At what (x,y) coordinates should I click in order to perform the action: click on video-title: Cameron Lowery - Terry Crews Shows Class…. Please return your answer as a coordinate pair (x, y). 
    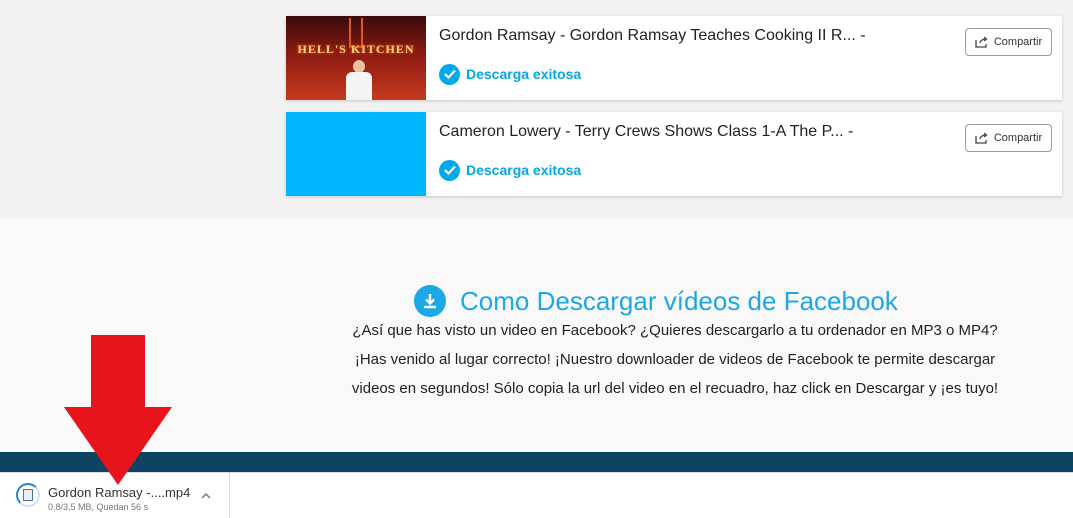
    Looking at the image, I should click on (646, 131).